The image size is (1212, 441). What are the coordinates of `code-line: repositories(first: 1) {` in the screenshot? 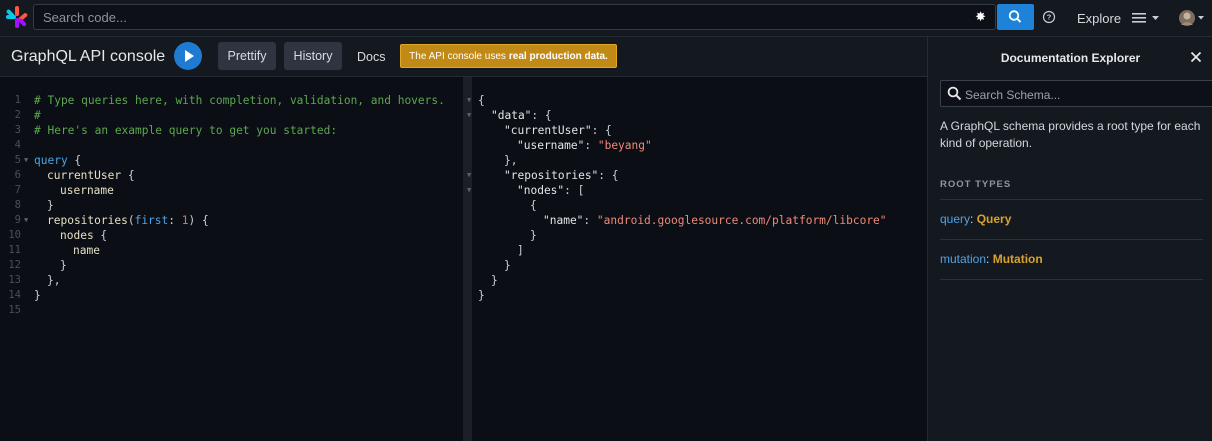 It's located at (128, 220).